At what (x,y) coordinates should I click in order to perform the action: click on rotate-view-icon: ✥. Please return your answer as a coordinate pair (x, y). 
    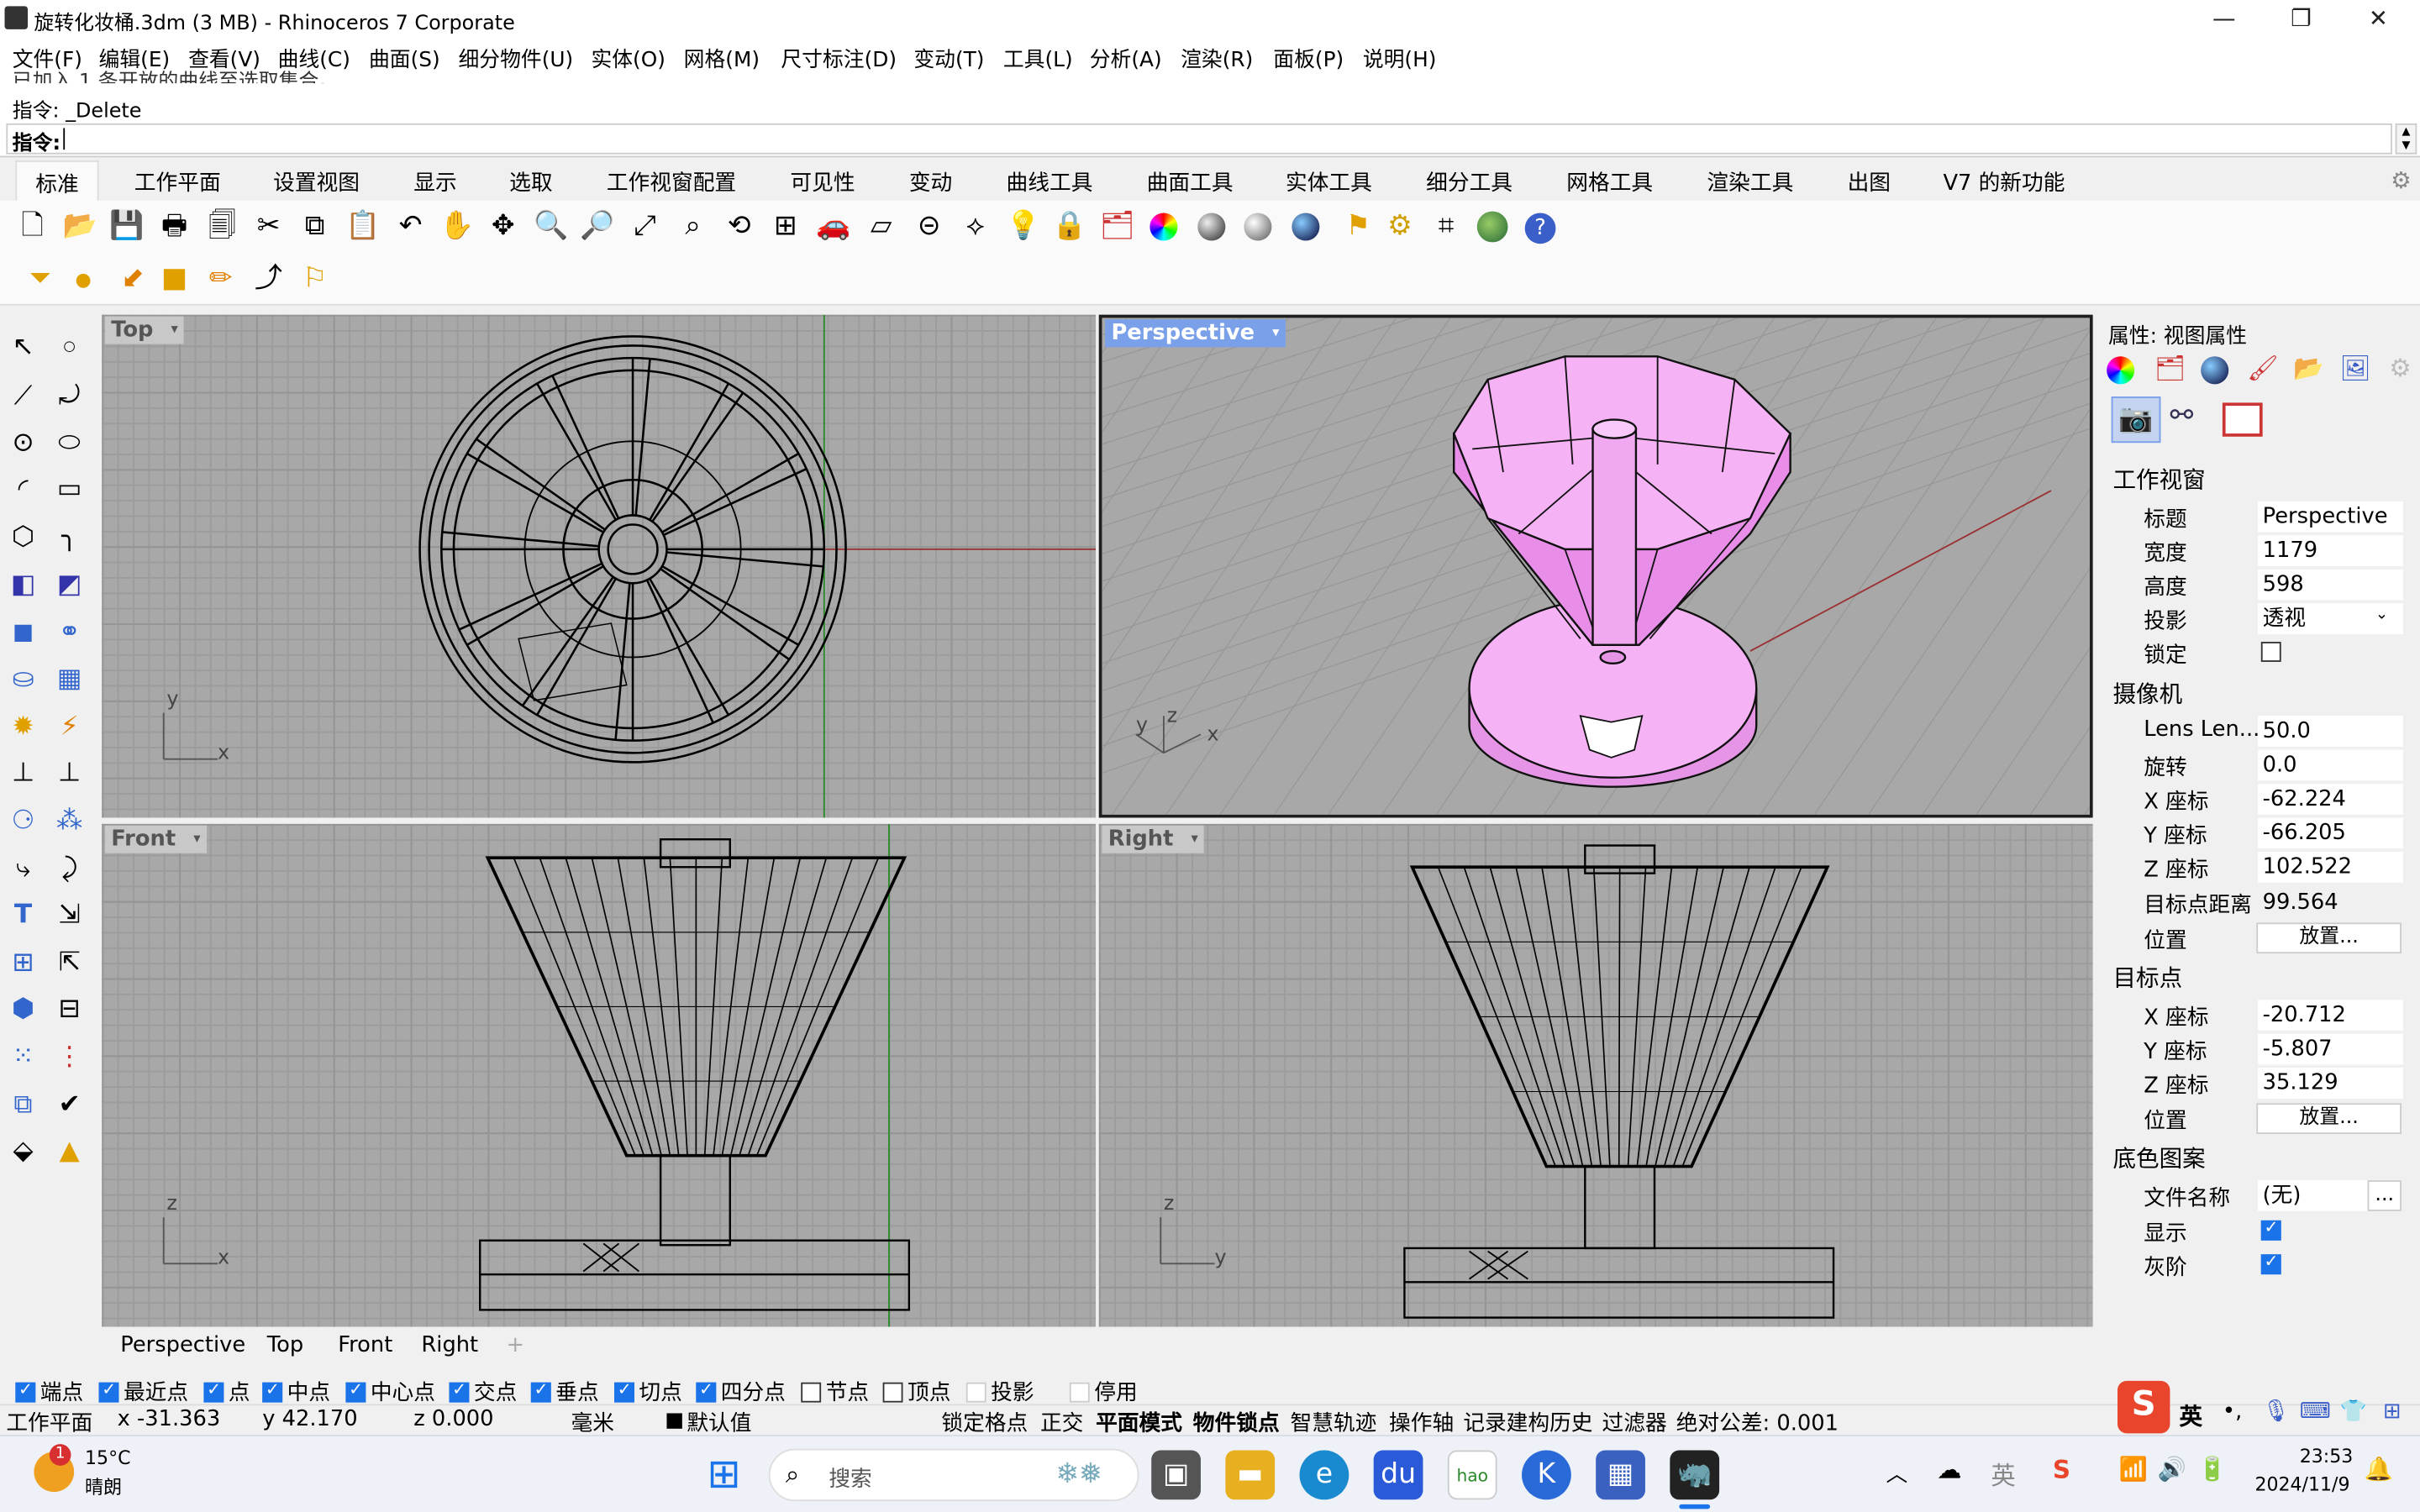
    Looking at the image, I should click on (503, 226).